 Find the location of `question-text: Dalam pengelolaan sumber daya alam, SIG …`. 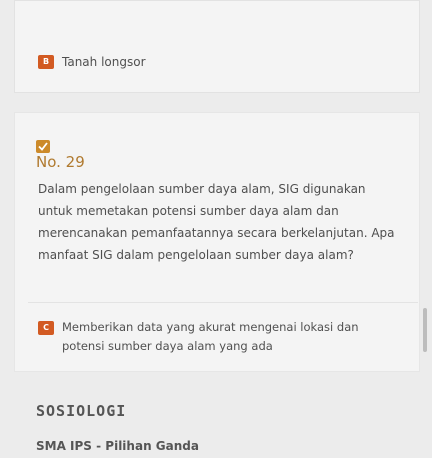

question-text: Dalam pengelolaan sumber daya alam, SIG … is located at coordinates (216, 222).